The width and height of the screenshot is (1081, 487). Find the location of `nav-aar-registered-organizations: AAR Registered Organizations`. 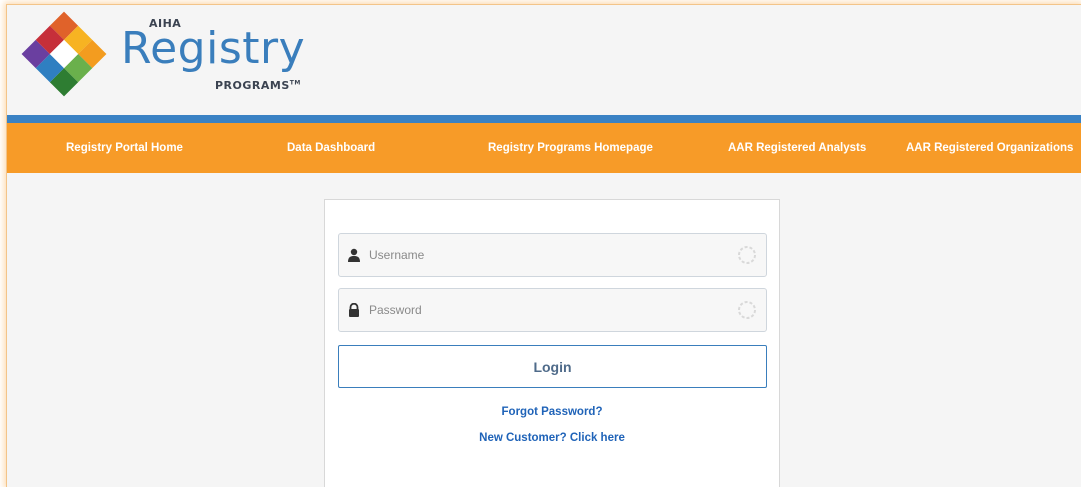

nav-aar-registered-organizations: AAR Registered Organizations is located at coordinates (989, 148).